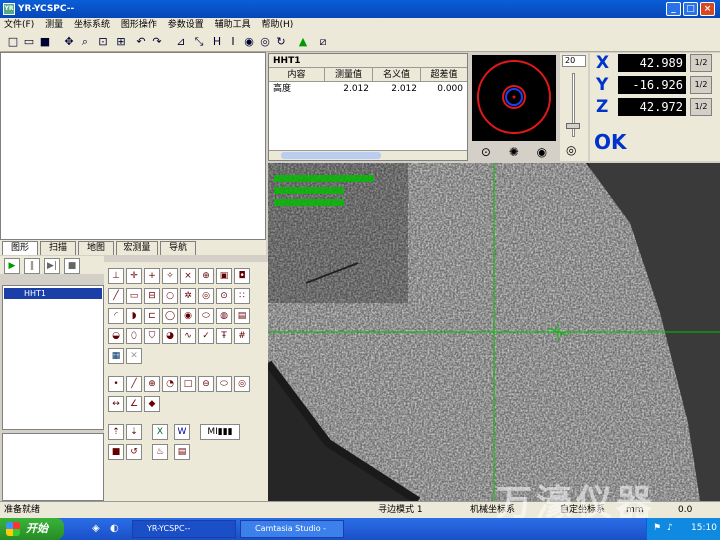 This screenshot has height=540, width=720. What do you see at coordinates (206, 316) in the screenshot?
I see `ellipse-tool-icon: ⬭` at bounding box center [206, 316].